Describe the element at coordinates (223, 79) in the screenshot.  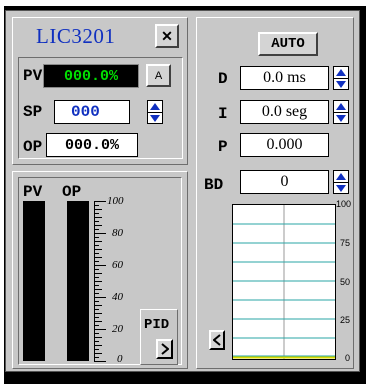
I see `d-label: D` at that location.